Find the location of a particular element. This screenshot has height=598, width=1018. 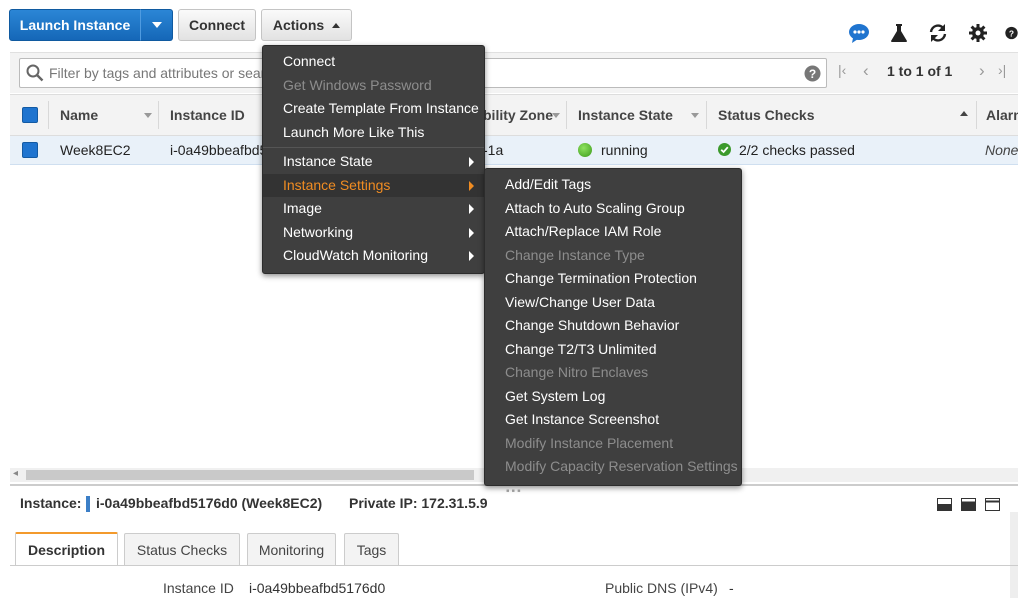

tab-label: Monitoring is located at coordinates (291, 549).